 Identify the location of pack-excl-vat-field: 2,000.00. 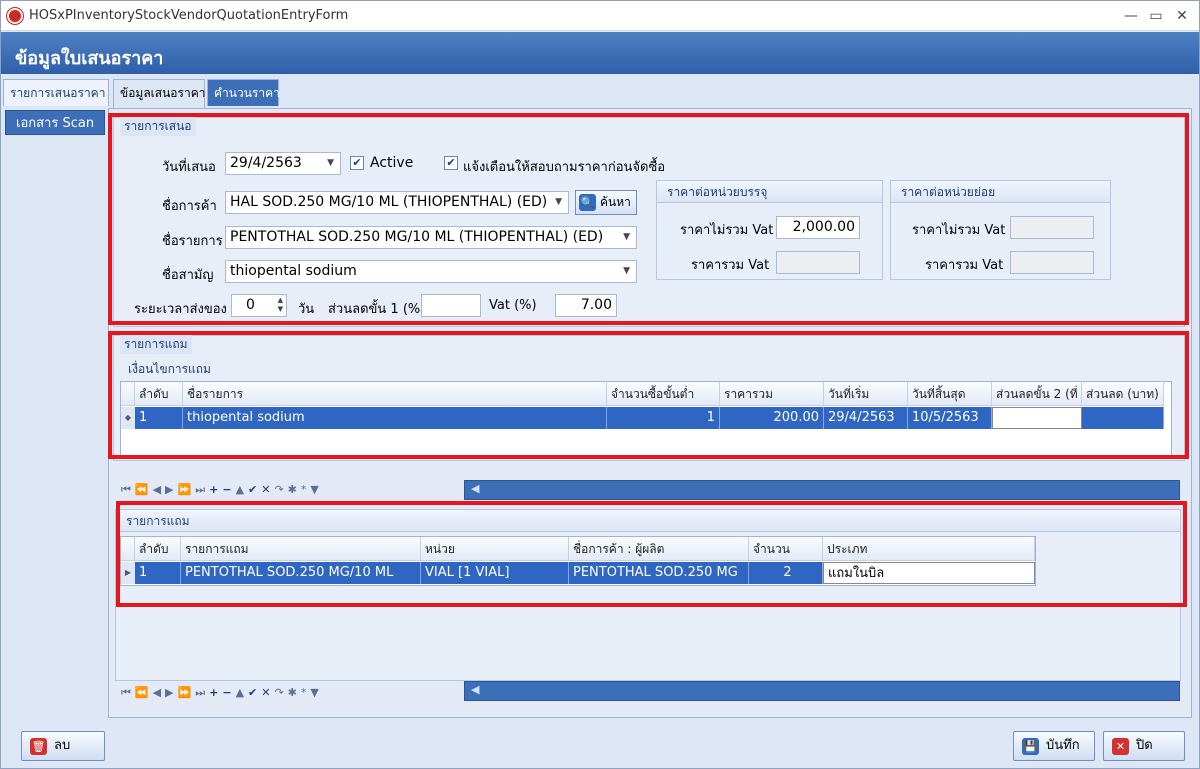
(818, 227).